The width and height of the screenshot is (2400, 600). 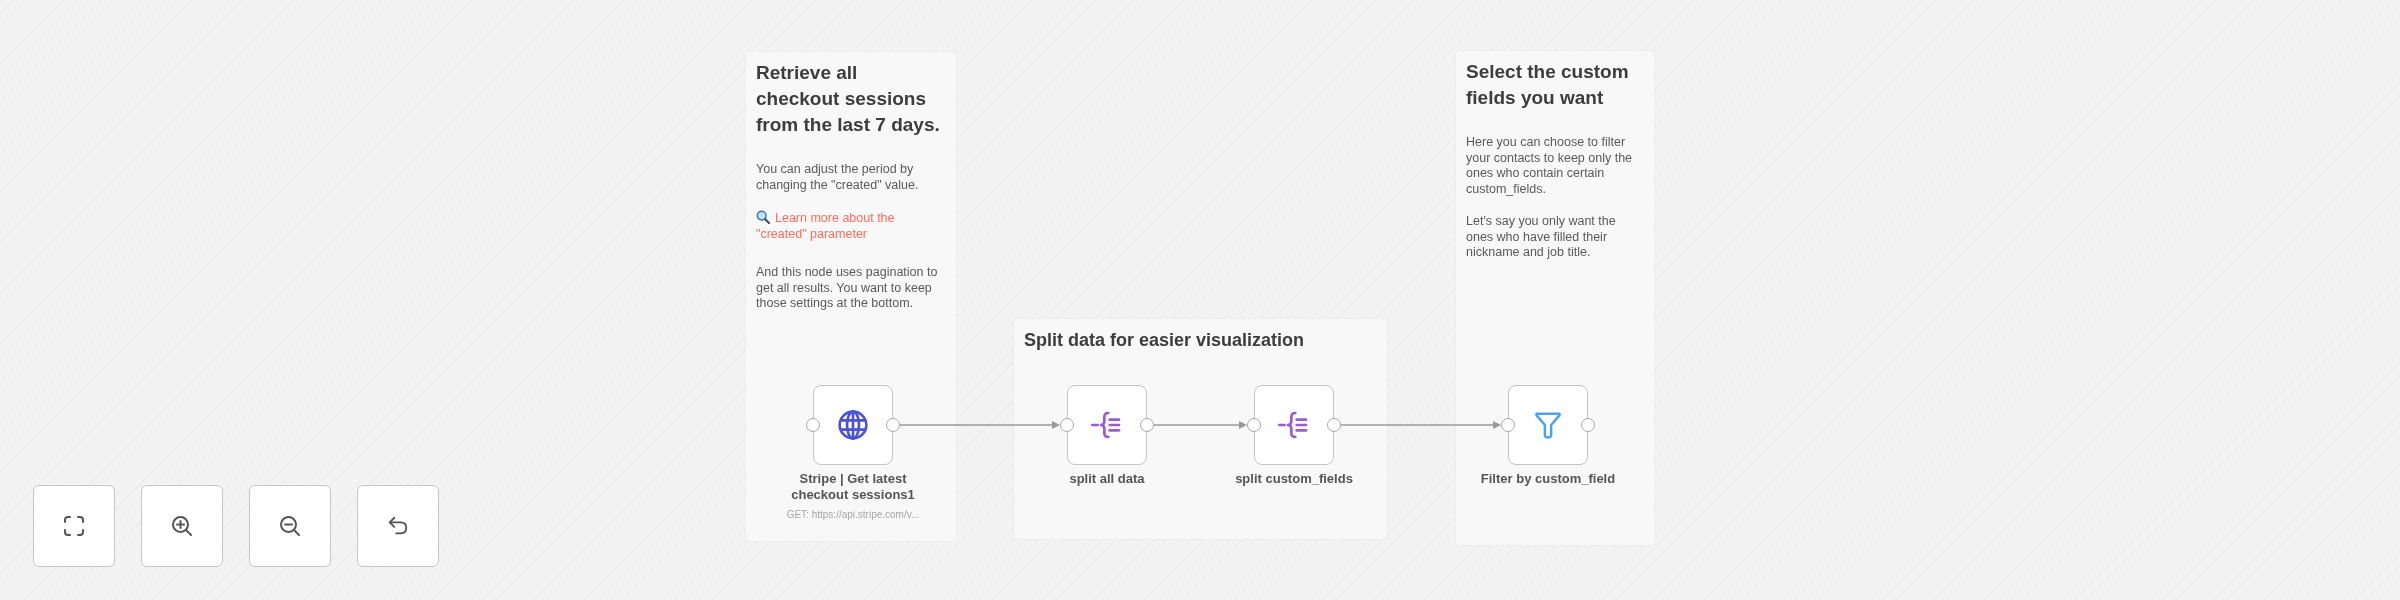 I want to click on node-label: Stripe | Get latest checkout sessions1, so click(x=853, y=487).